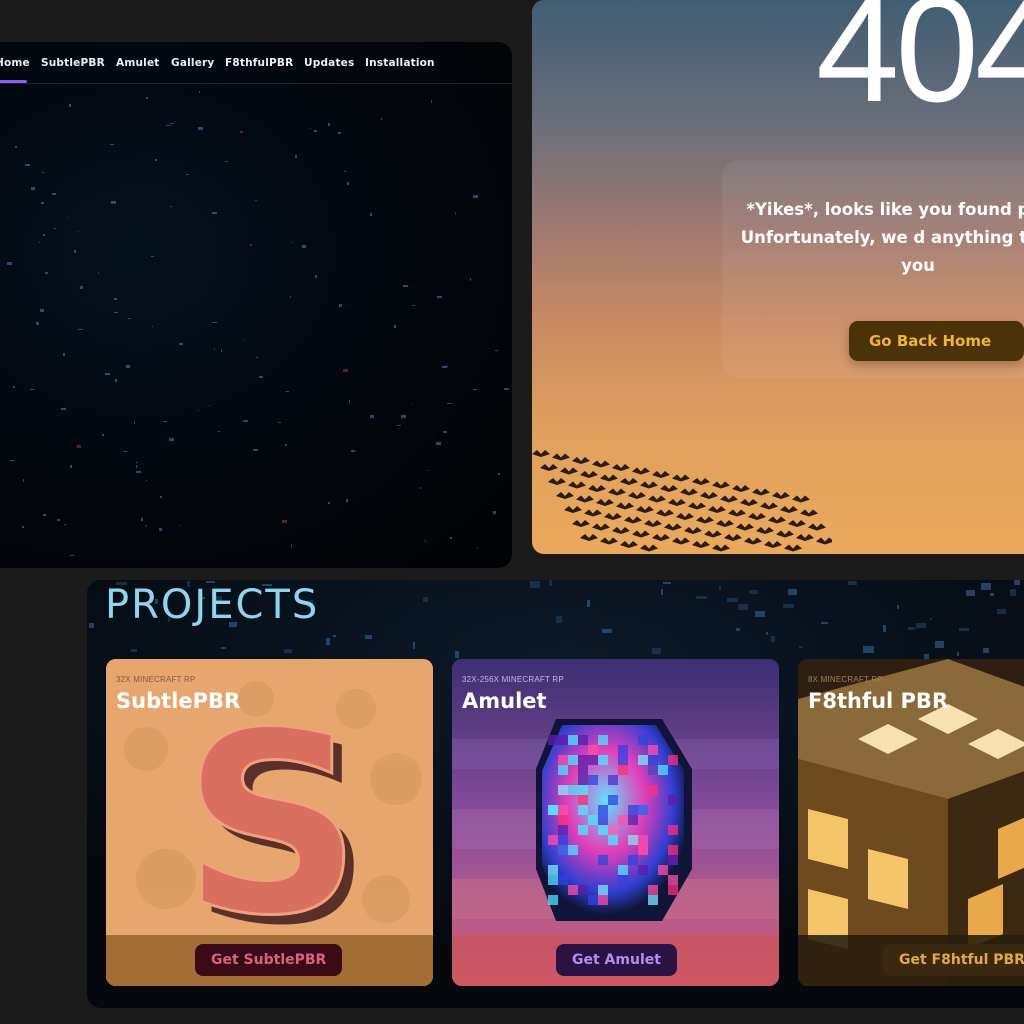  What do you see at coordinates (269, 960) in the screenshot?
I see `get-subtlepbr-button: Get SubtlePBR` at bounding box center [269, 960].